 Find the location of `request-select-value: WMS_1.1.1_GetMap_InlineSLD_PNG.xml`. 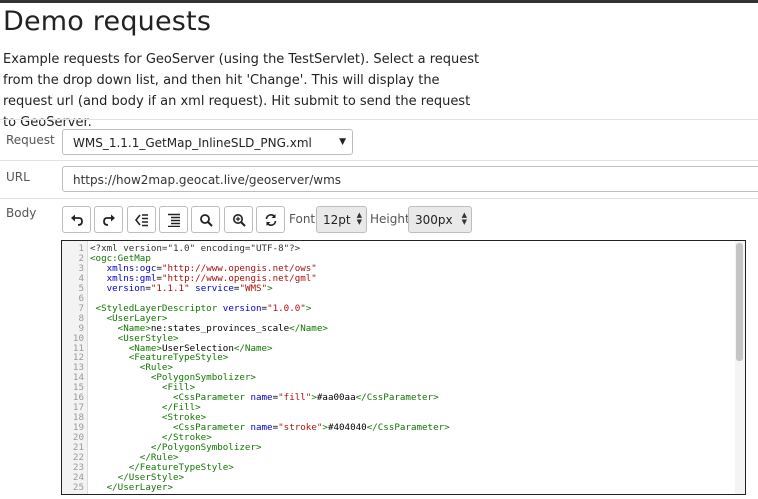

request-select-value: WMS_1.1.1_GetMap_InlineSLD_PNG.xml is located at coordinates (192, 143).